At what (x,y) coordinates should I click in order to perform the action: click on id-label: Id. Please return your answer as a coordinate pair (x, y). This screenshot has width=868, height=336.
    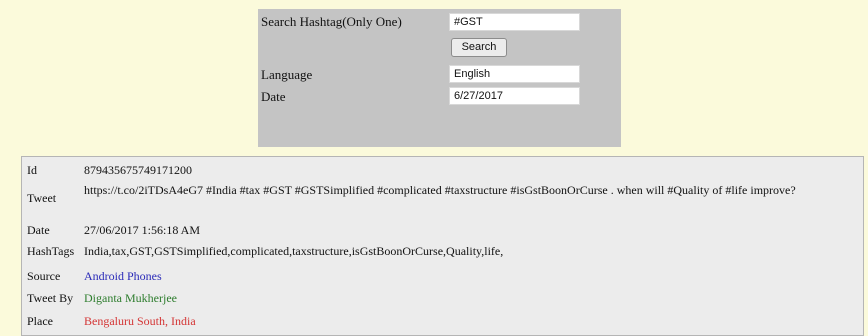
    Looking at the image, I should click on (32, 170).